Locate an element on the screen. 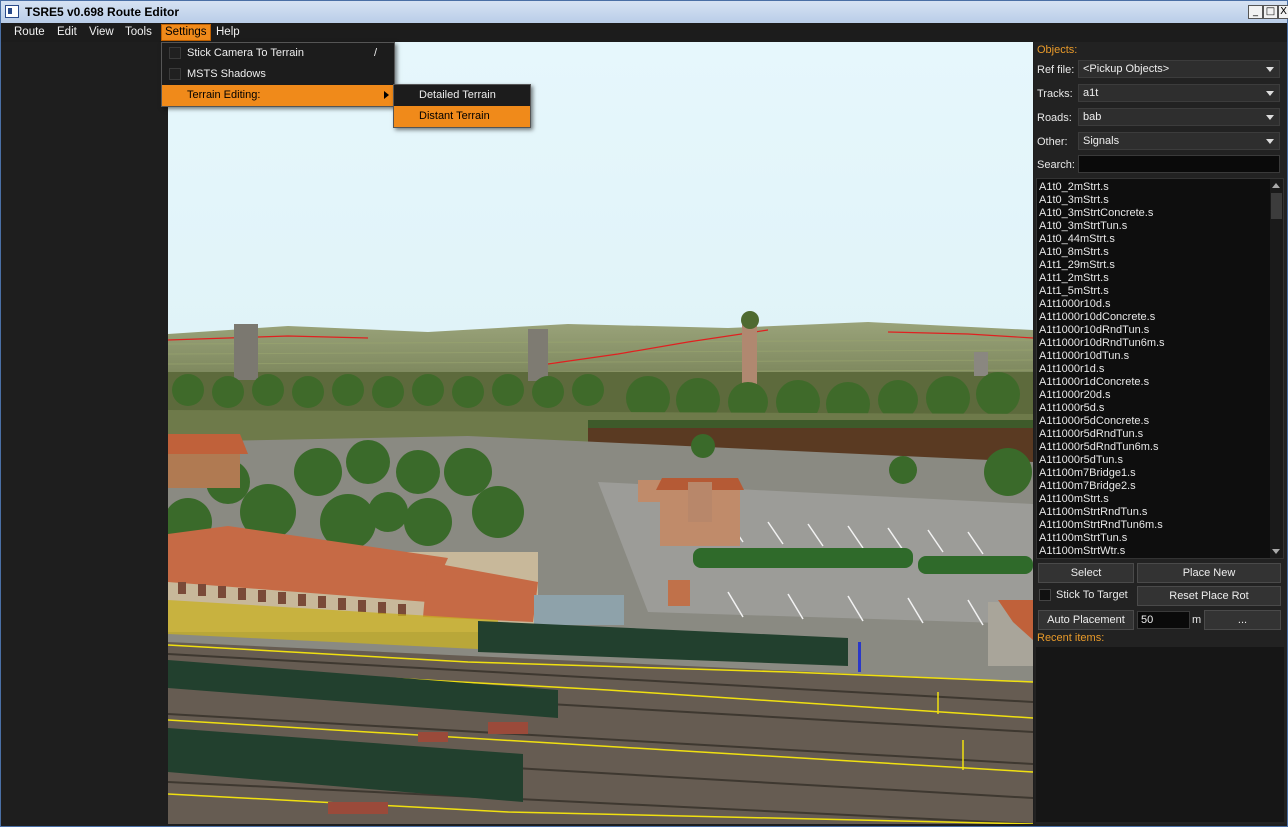  list-item: A1t0_3mStrtConcrete.s is located at coordinates (1154, 213).